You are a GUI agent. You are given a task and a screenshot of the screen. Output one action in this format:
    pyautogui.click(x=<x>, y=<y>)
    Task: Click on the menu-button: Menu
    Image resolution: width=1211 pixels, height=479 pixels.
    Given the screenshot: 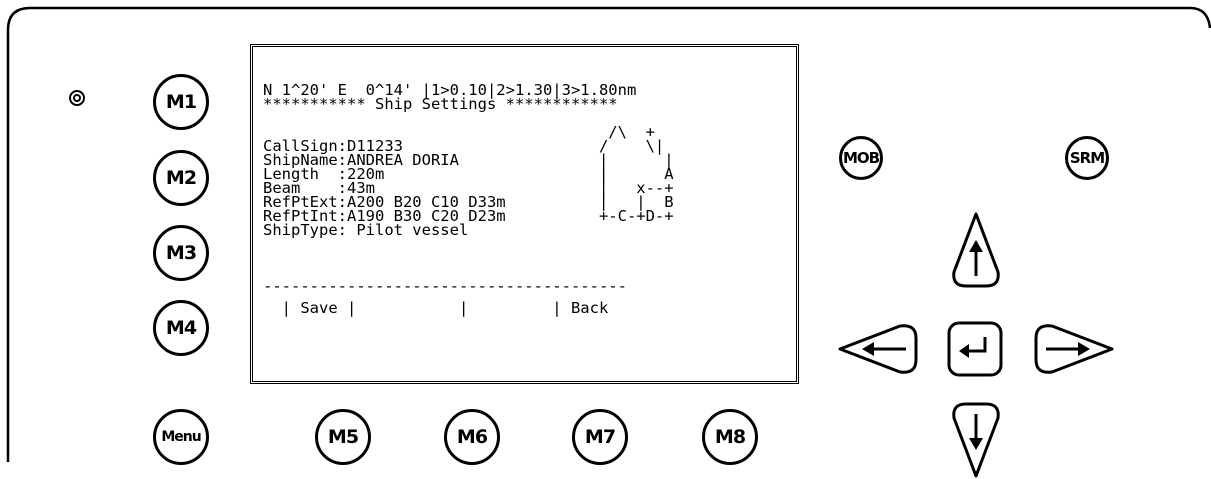 What is the action you would take?
    pyautogui.click(x=181, y=437)
    